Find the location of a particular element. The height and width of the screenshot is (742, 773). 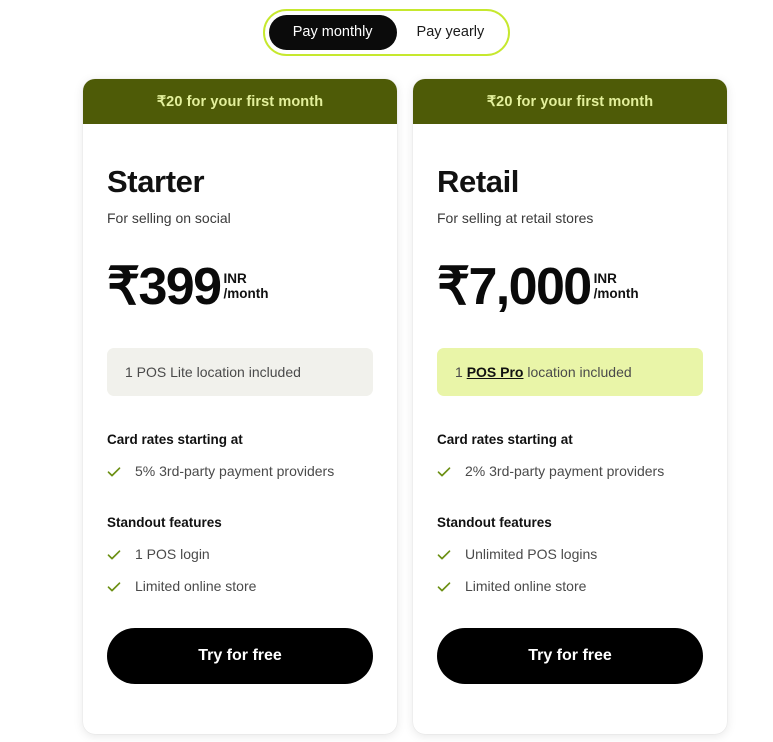

plan-subtitle: For selling on social is located at coordinates (169, 217).